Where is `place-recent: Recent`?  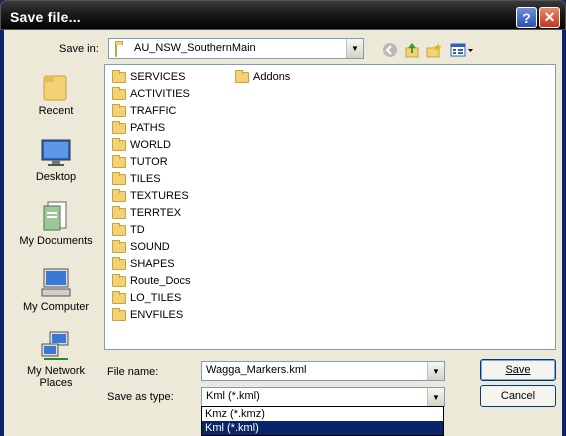 place-recent: Recent is located at coordinates (56, 93).